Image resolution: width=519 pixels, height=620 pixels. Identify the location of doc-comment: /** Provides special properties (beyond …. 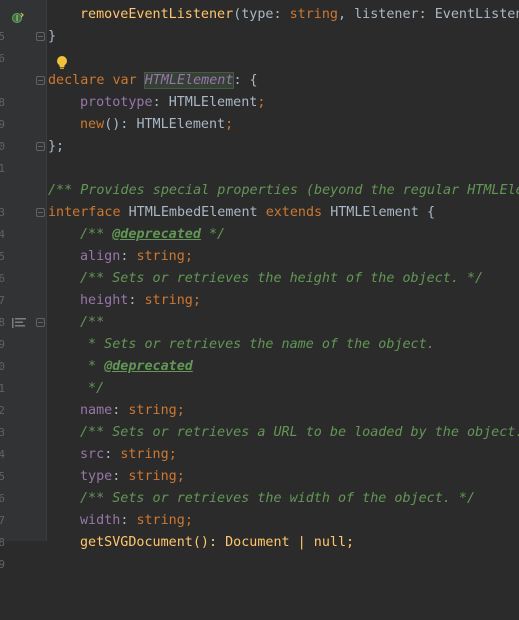
(283, 190).